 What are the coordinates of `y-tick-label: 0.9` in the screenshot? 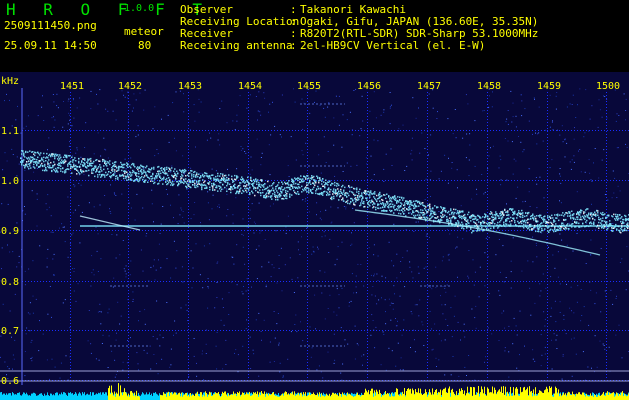 It's located at (10, 231).